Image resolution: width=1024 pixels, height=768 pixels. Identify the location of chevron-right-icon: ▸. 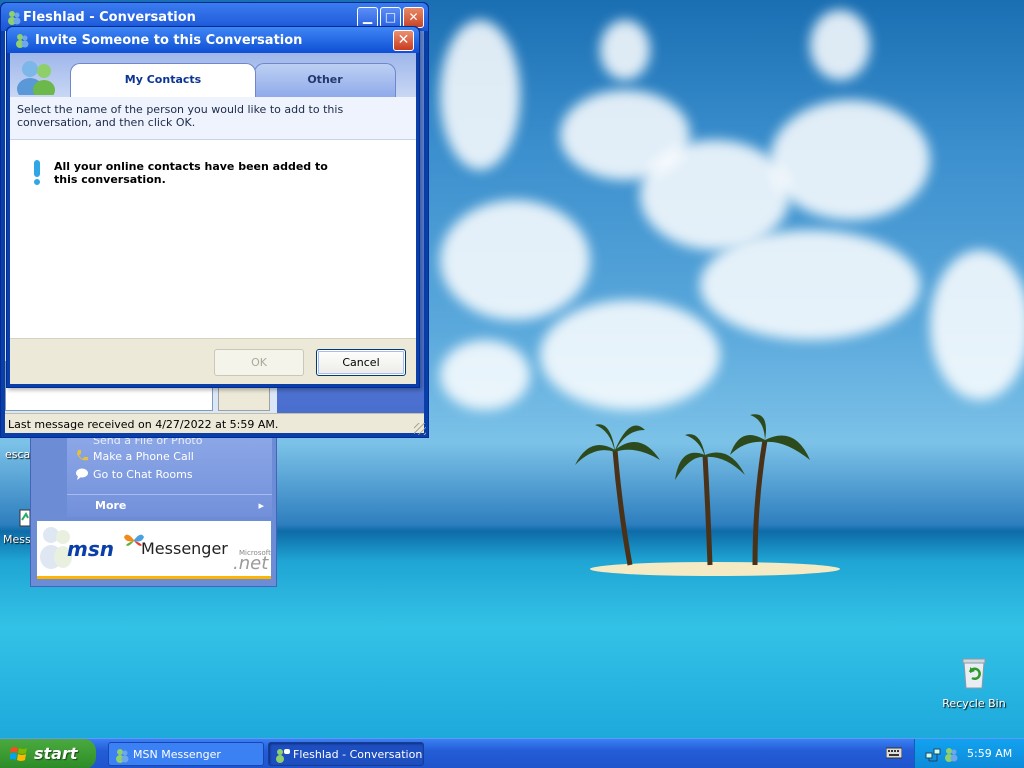
(261, 505).